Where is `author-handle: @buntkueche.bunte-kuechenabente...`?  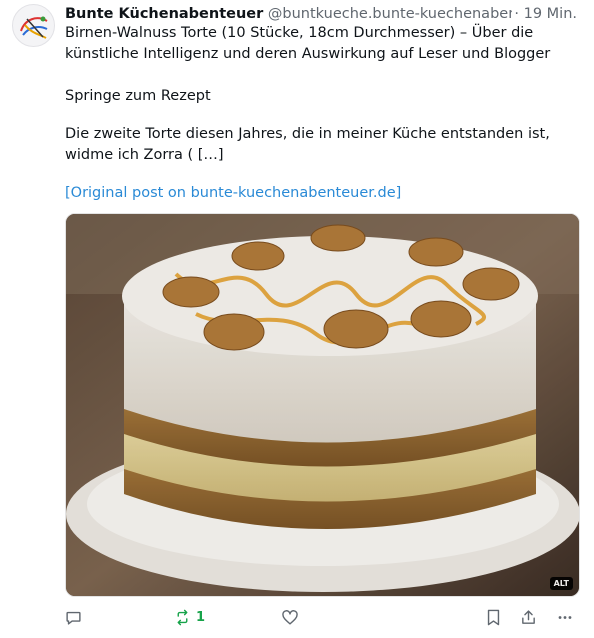
author-handle: @buntkueche.bunte-kuechenabente... is located at coordinates (407, 14).